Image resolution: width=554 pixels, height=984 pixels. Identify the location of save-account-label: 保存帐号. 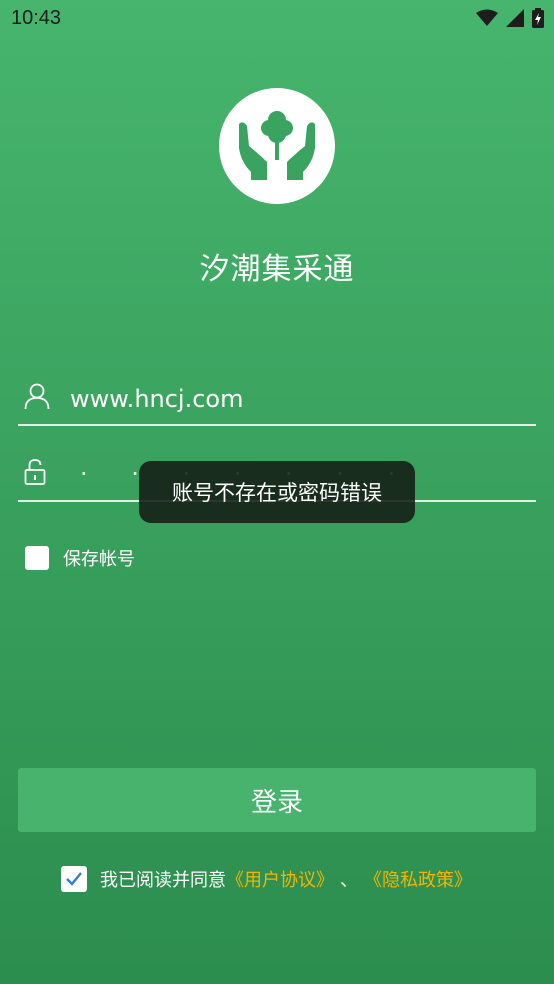
(99, 559).